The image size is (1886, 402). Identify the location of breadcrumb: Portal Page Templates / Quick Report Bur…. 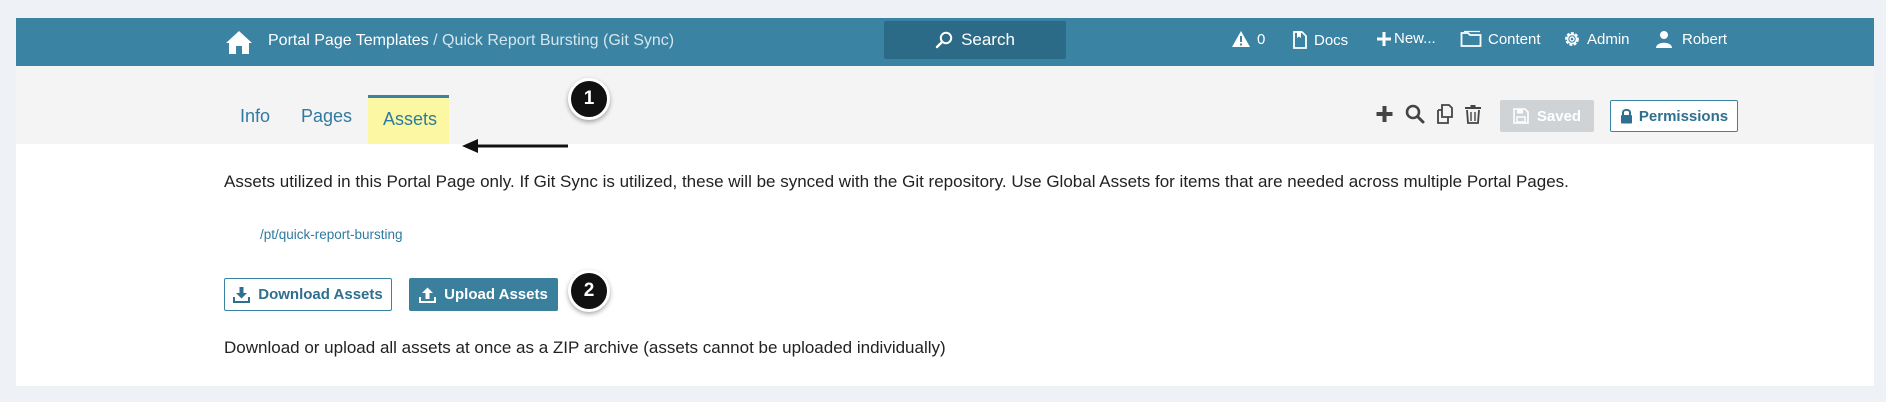
(471, 41).